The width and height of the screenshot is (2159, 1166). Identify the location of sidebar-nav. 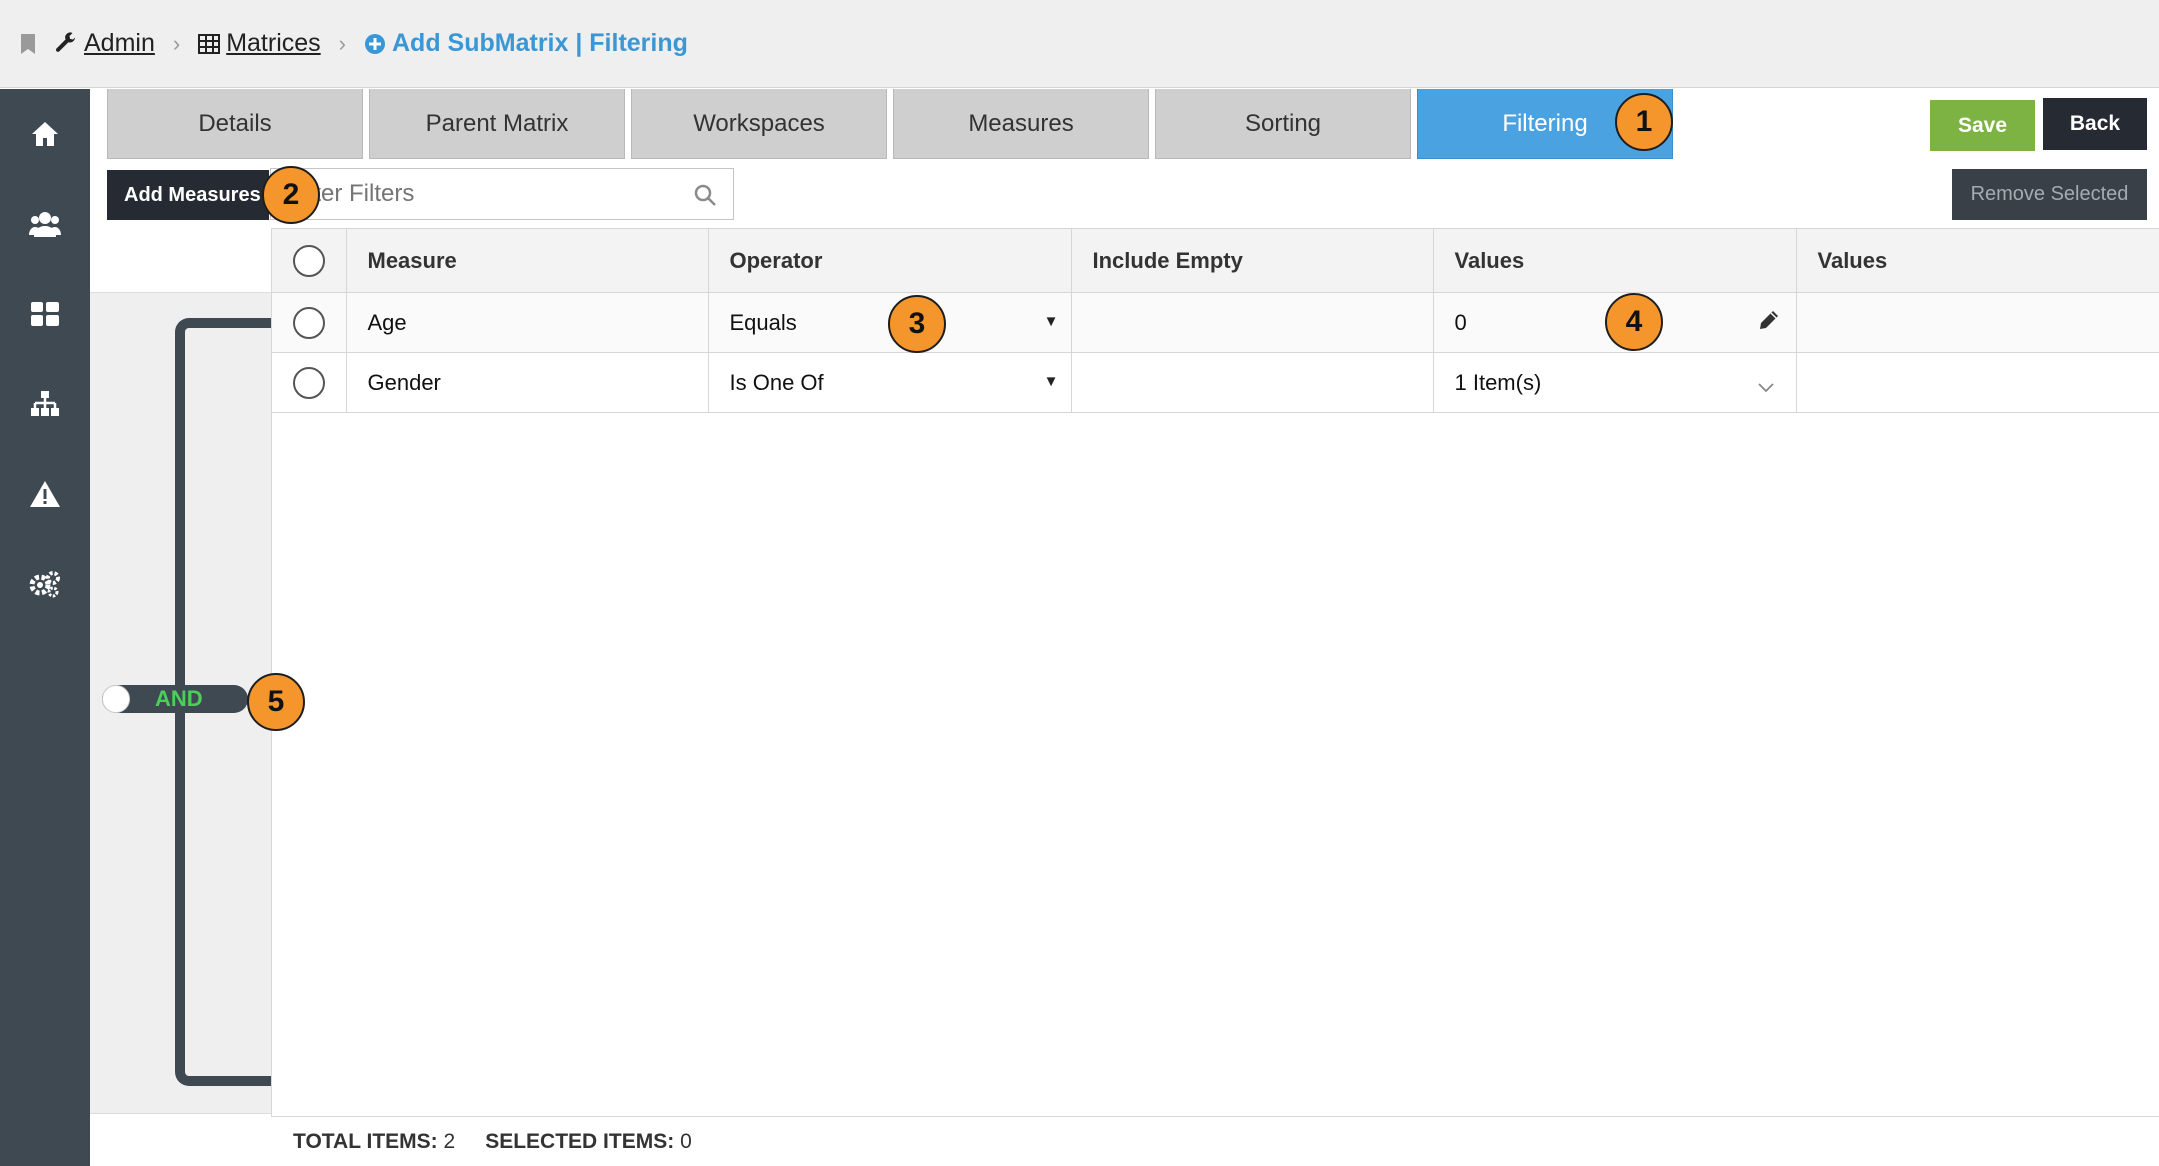
(45, 627).